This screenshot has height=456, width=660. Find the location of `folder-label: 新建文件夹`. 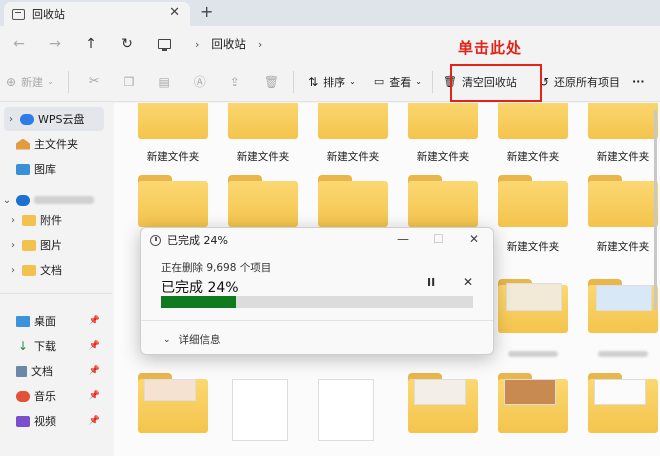

folder-label: 新建文件夹 is located at coordinates (353, 157).